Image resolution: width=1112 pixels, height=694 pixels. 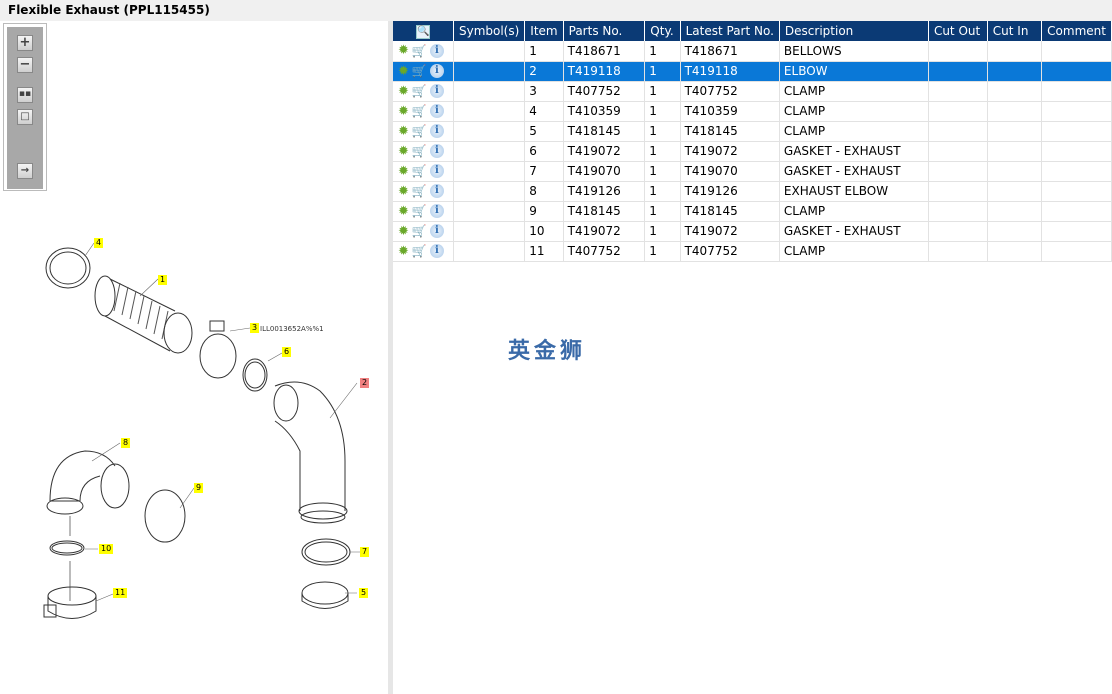 I want to click on table-row: ✹ 🛒 i 7 T419070 1 T419070 GASKET - EXHAUST, so click(x=752, y=171).